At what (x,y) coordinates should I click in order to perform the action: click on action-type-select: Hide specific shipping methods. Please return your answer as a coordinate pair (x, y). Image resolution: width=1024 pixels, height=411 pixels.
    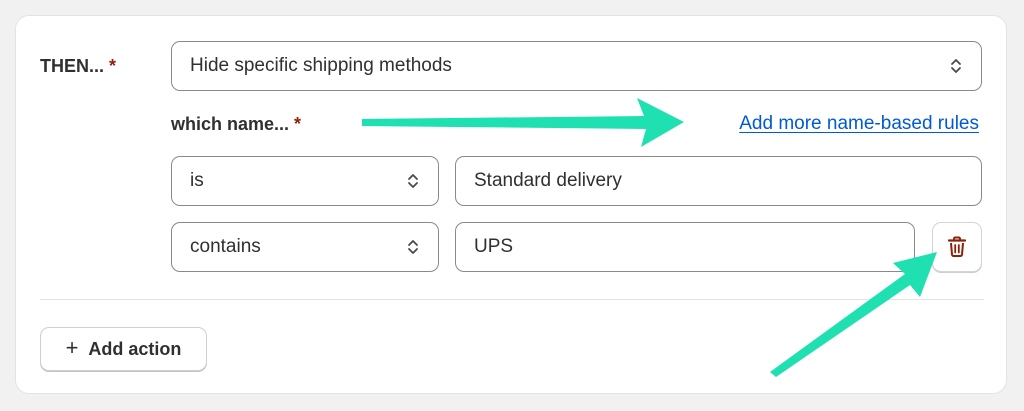
    Looking at the image, I should click on (576, 66).